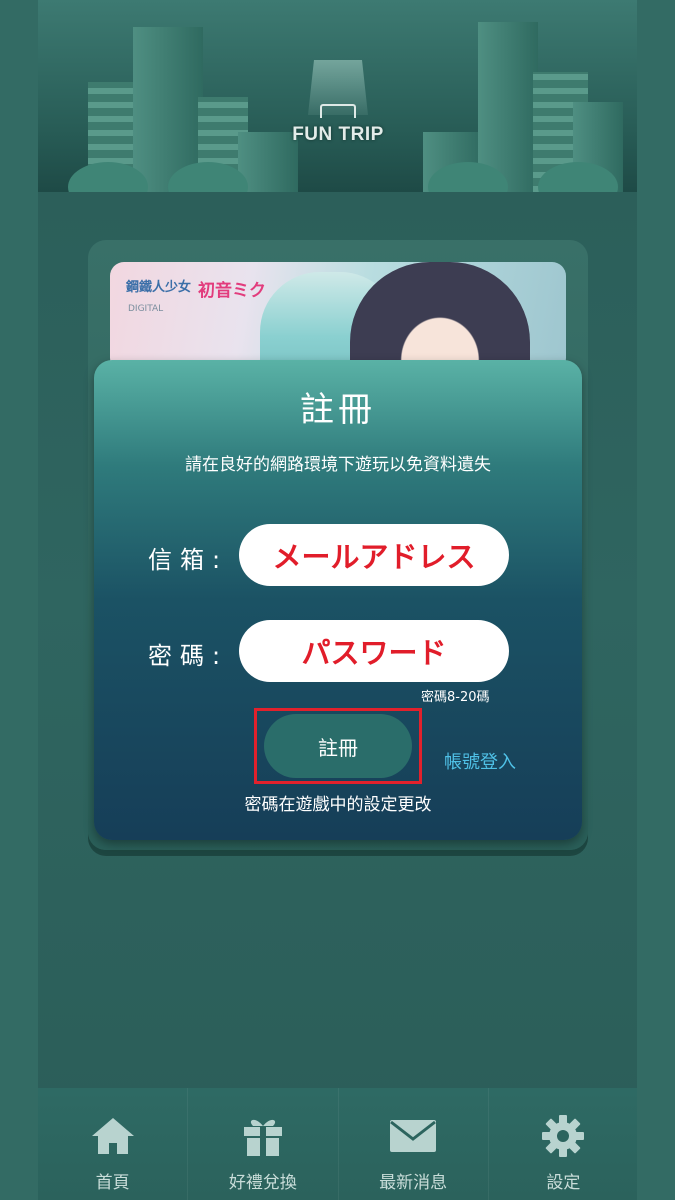 Image resolution: width=675 pixels, height=1200 pixels. What do you see at coordinates (338, 134) in the screenshot?
I see `app-logo: FUN TRIP` at bounding box center [338, 134].